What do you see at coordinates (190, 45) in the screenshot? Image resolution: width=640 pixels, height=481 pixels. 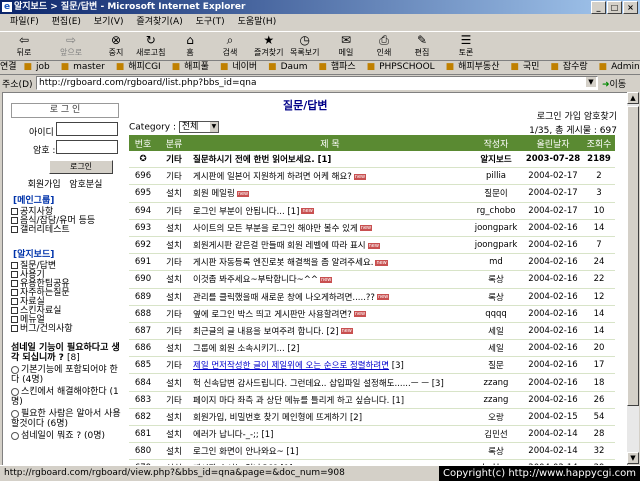 I see `home-button: ⌂ 홈` at bounding box center [190, 45].